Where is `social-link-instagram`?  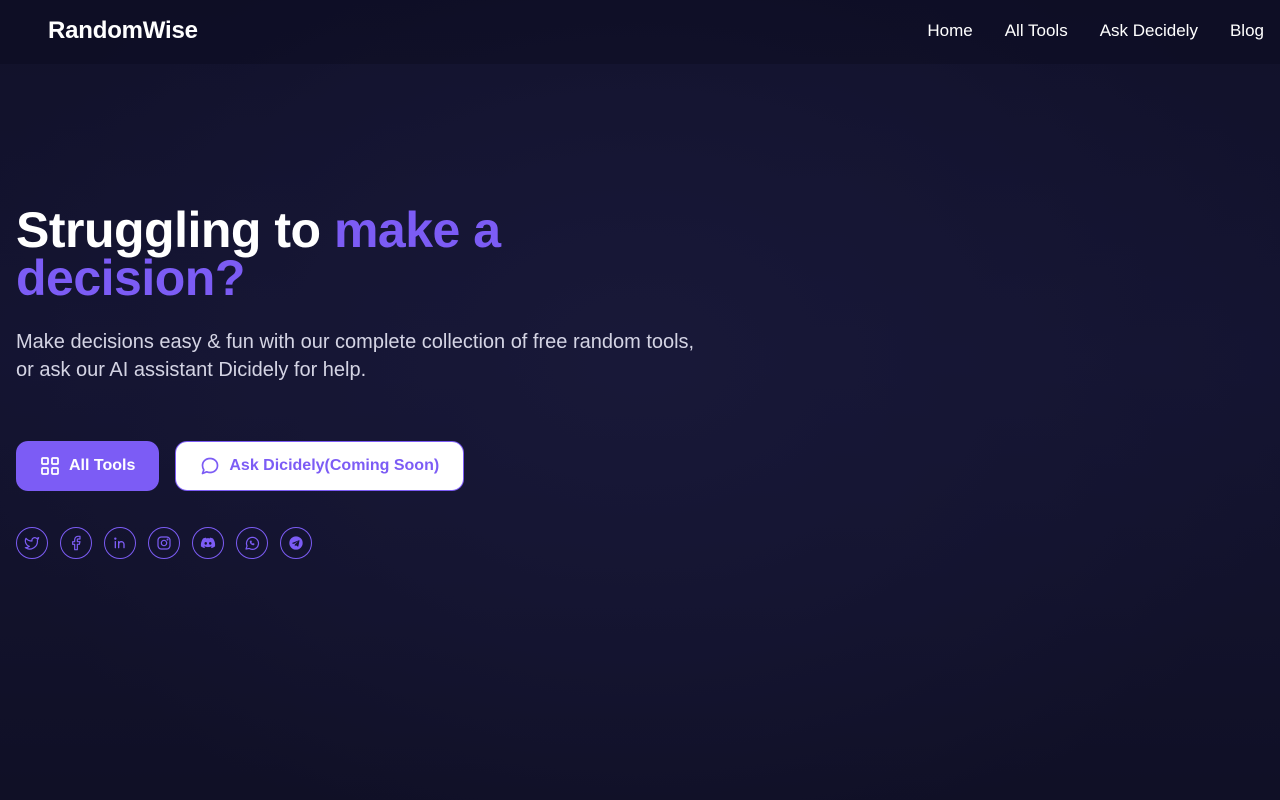 social-link-instagram is located at coordinates (164, 543).